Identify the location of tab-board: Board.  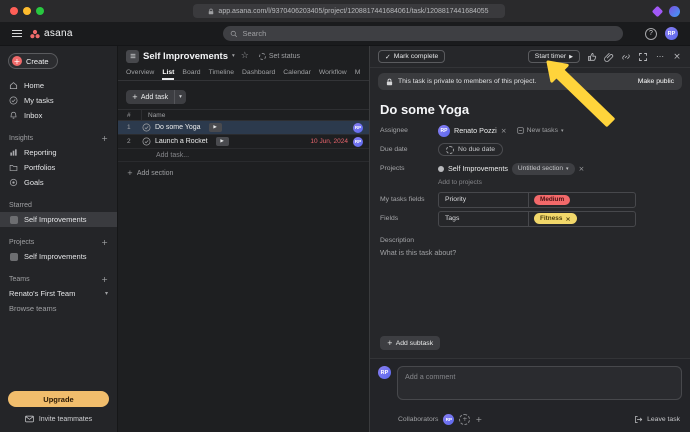
(191, 73).